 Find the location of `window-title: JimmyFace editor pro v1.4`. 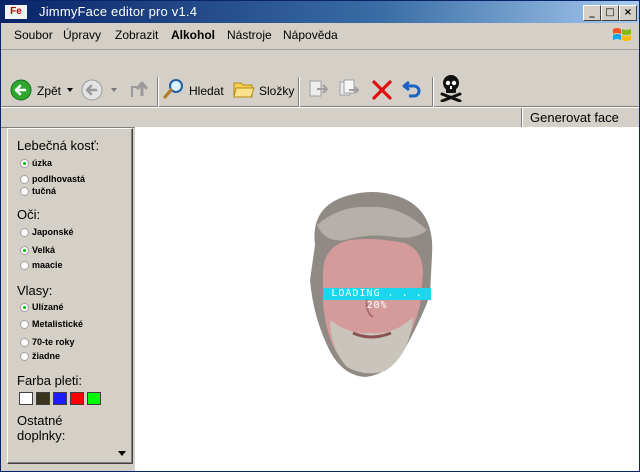

window-title: JimmyFace editor pro v1.4 is located at coordinates (118, 11).